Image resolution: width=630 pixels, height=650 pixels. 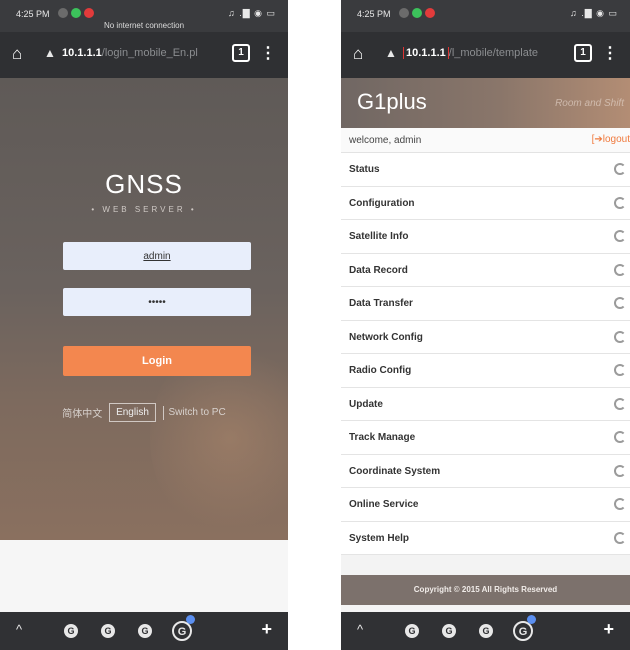 What do you see at coordinates (379, 538) in the screenshot?
I see `menu-item-label: System Help` at bounding box center [379, 538].